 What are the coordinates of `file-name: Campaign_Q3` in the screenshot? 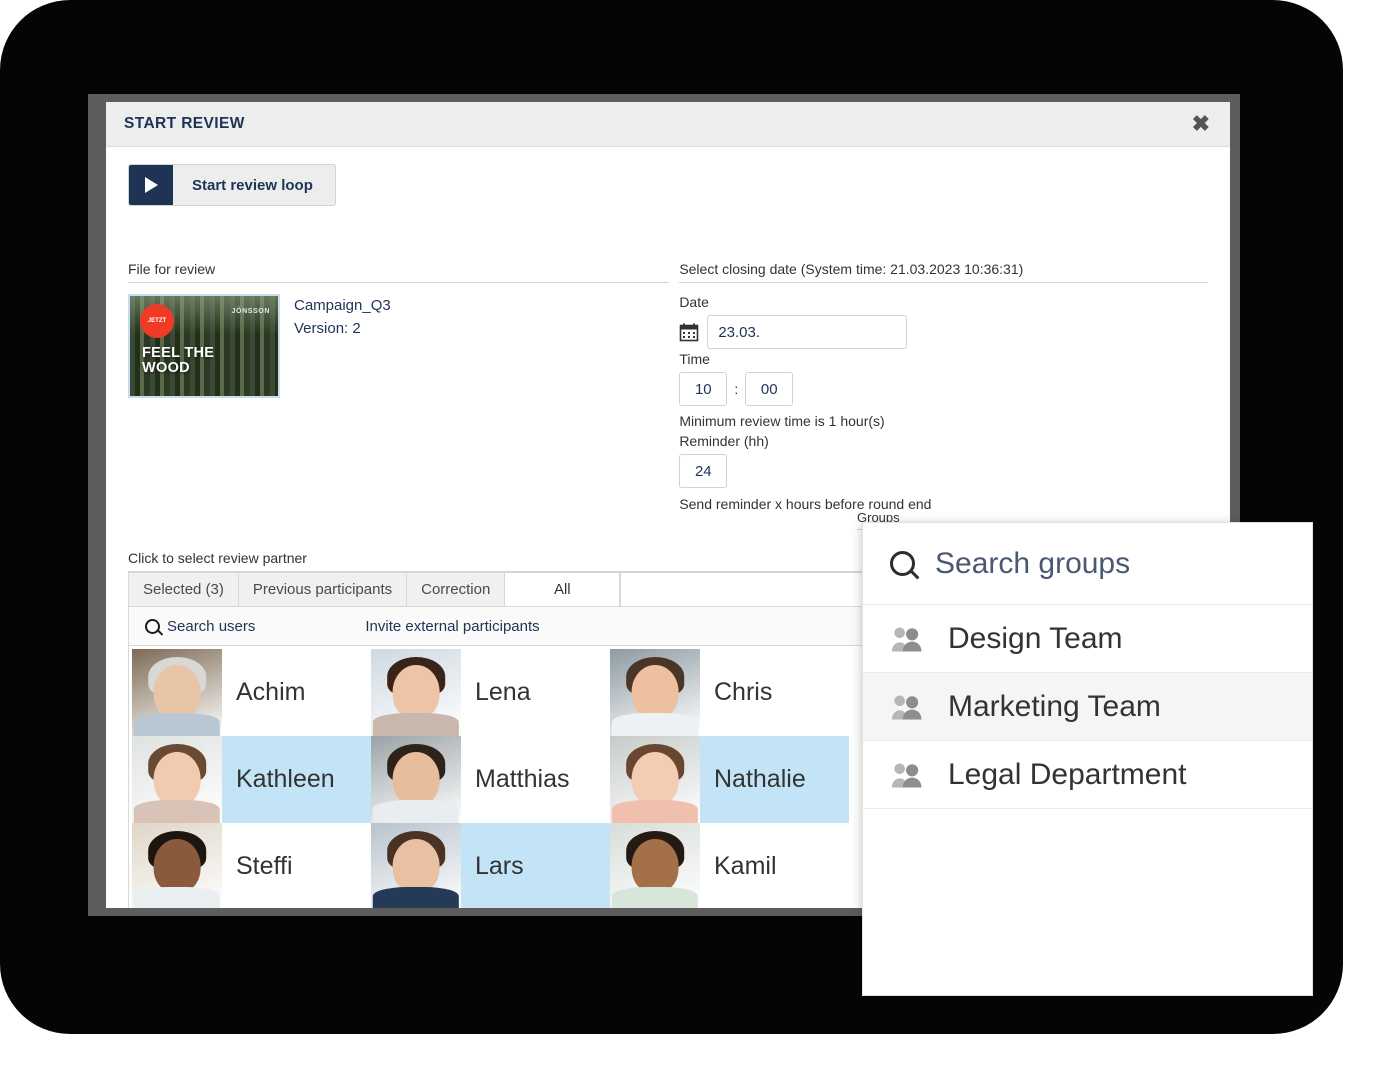 It's located at (342, 305).